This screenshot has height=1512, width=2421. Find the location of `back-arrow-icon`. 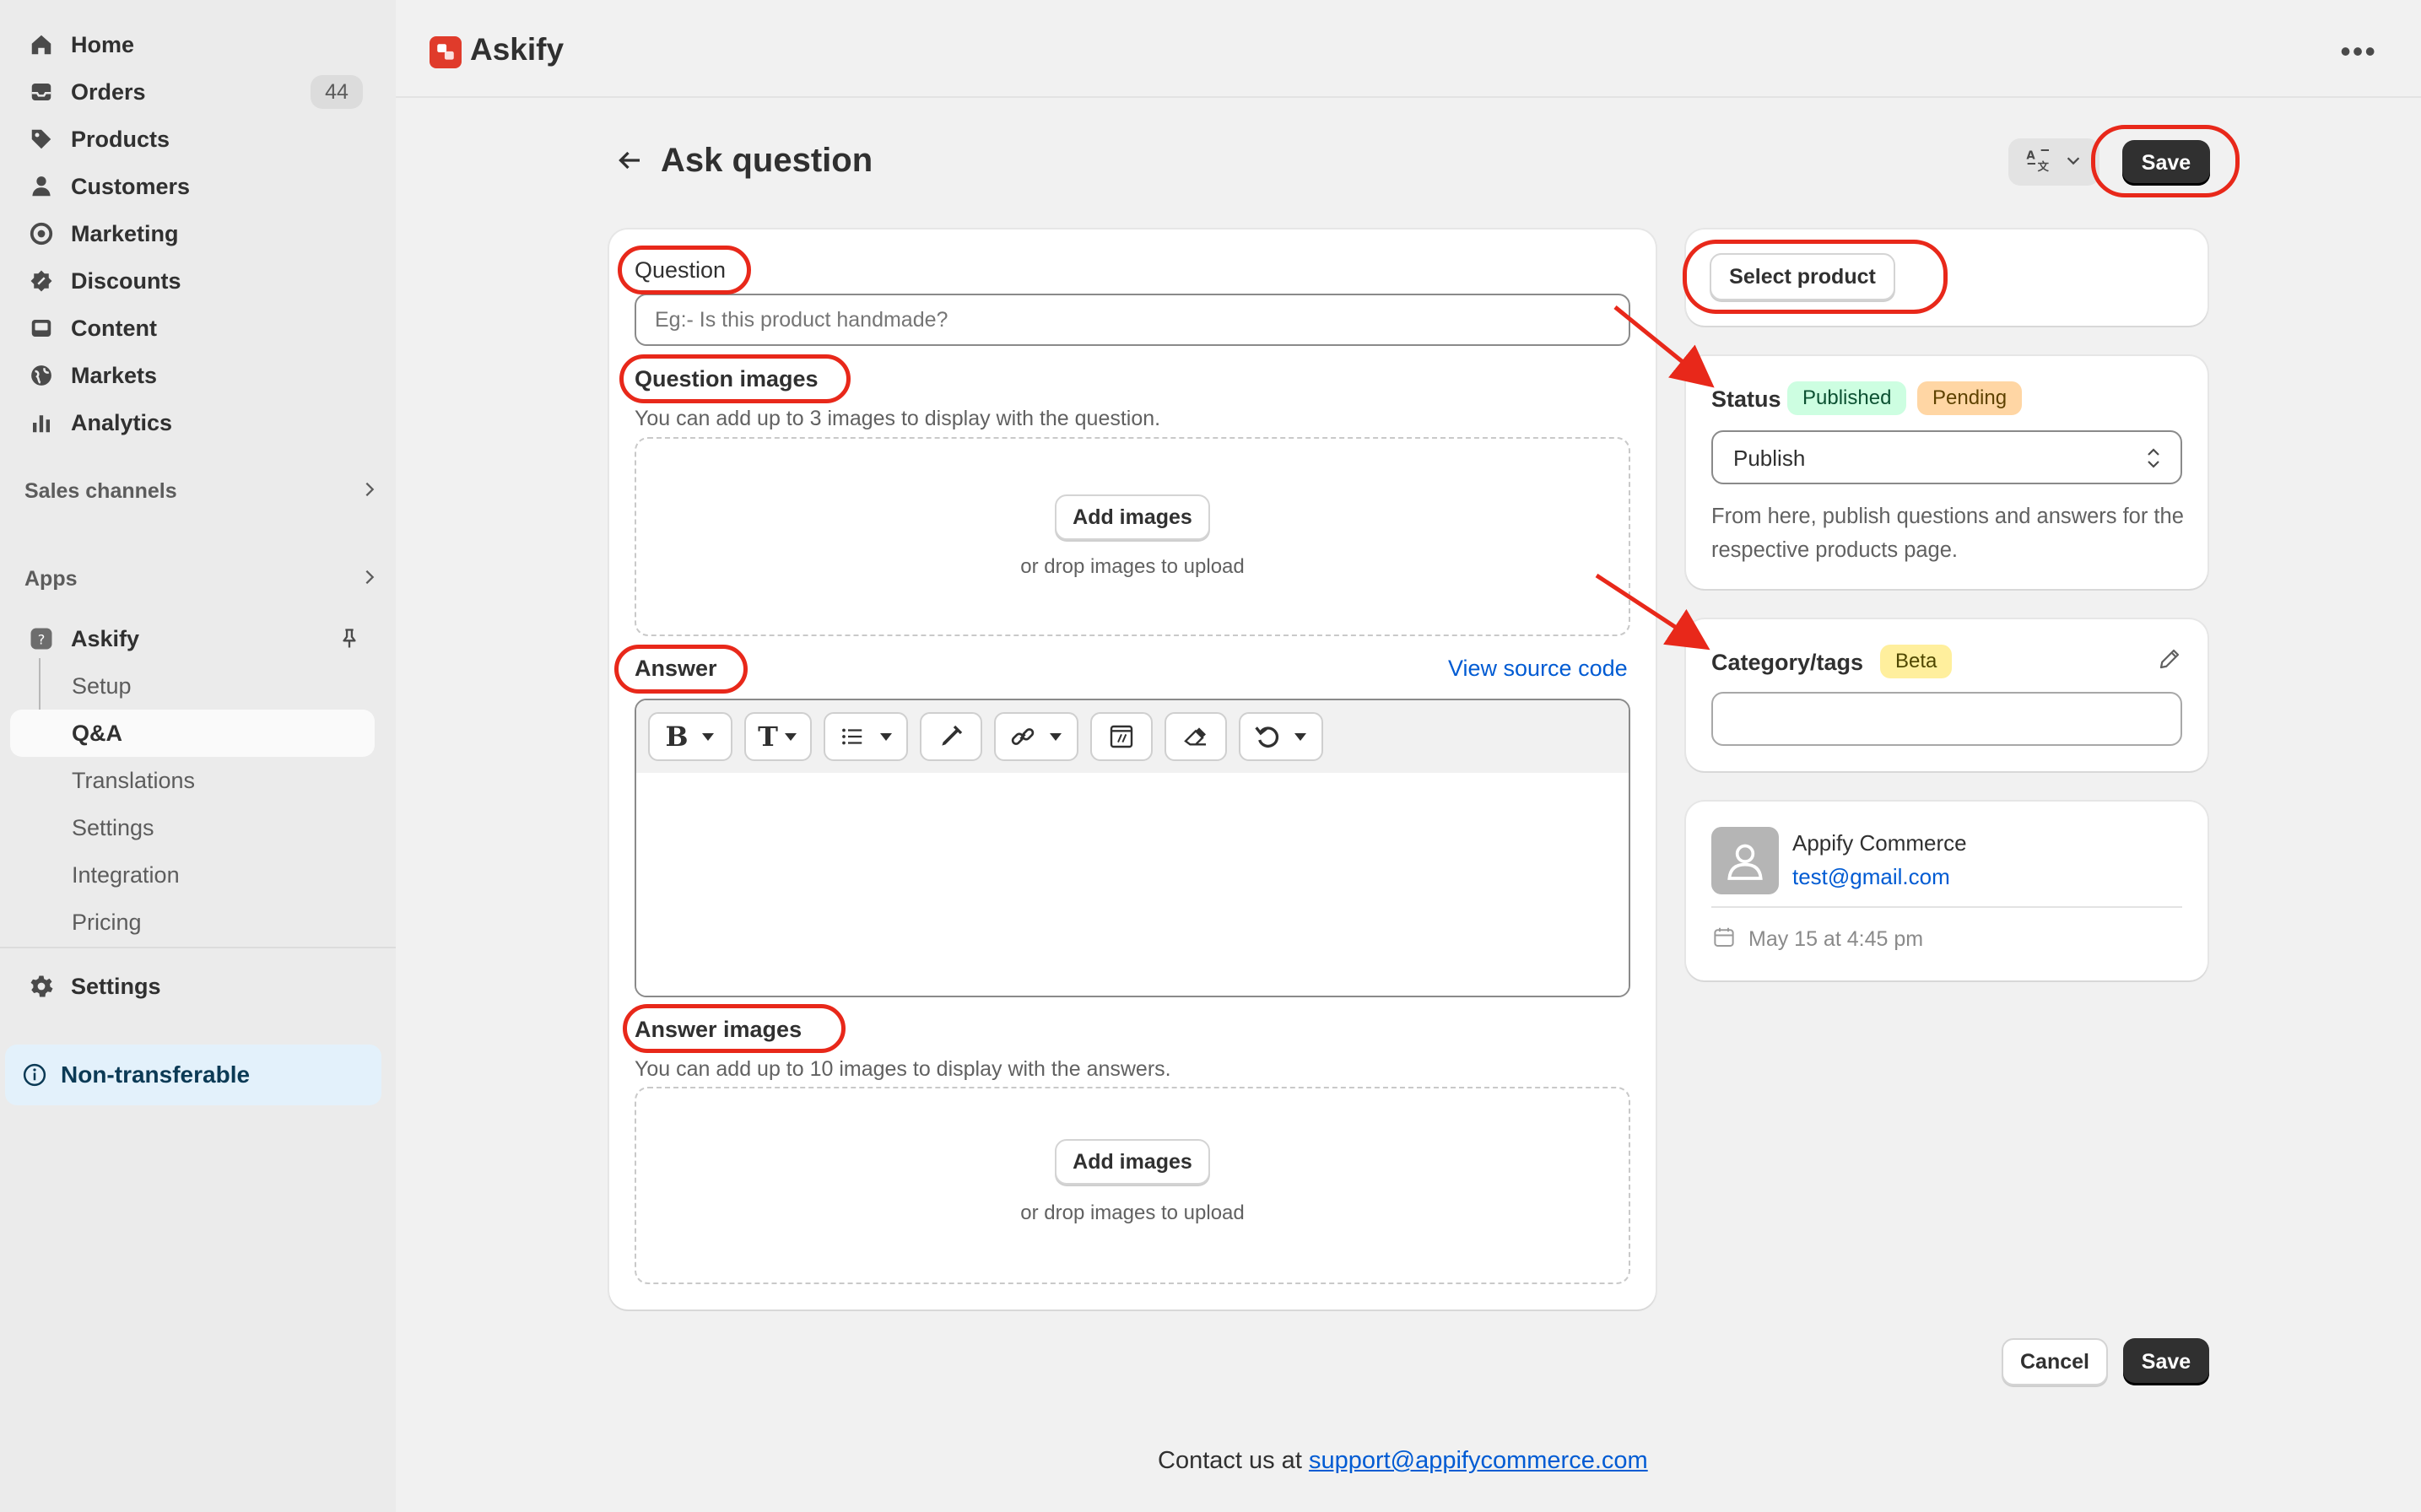

back-arrow-icon is located at coordinates (629, 162).